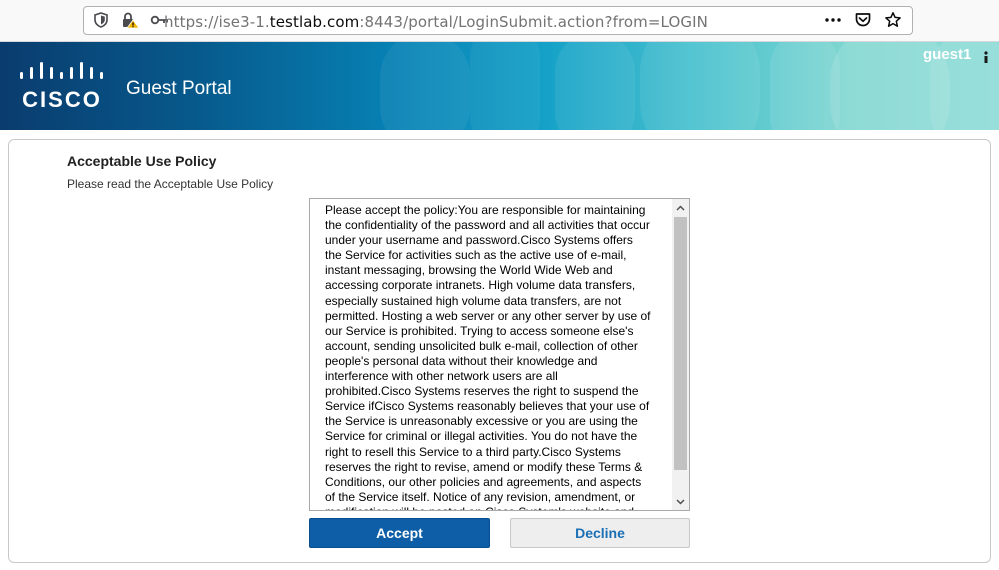 Image resolution: width=999 pixels, height=570 pixels. I want to click on shield-icon, so click(101, 20).